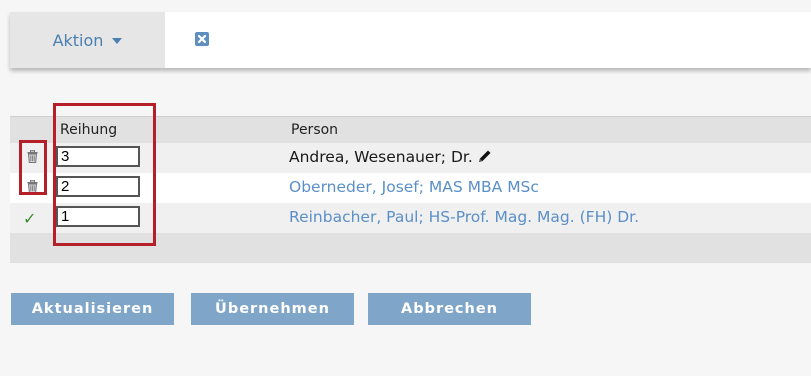  Describe the element at coordinates (117, 41) in the screenshot. I see `caret-down-icon` at that location.